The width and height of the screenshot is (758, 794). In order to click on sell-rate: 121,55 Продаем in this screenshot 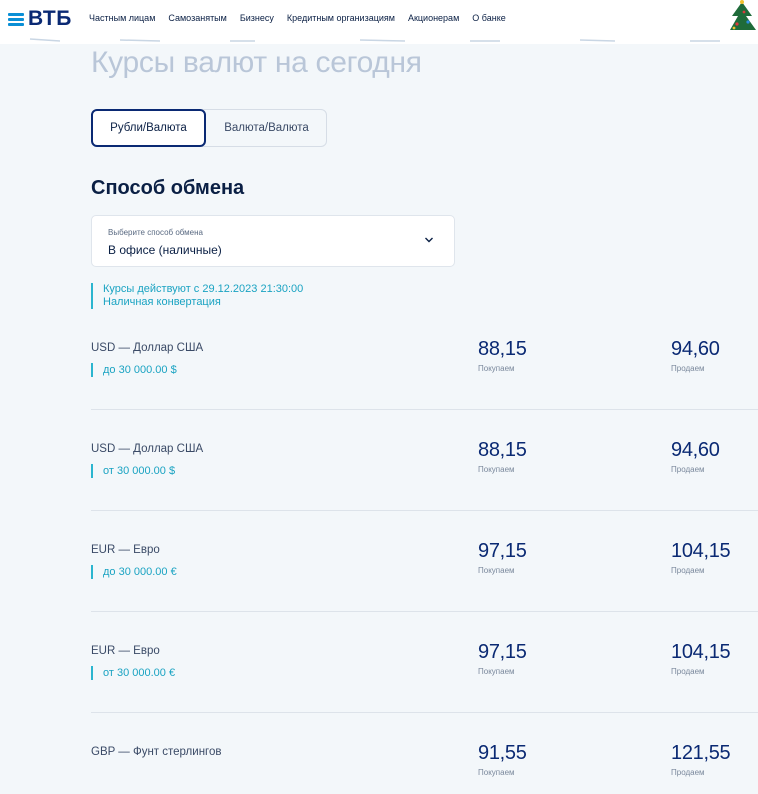, I will do `click(701, 759)`.